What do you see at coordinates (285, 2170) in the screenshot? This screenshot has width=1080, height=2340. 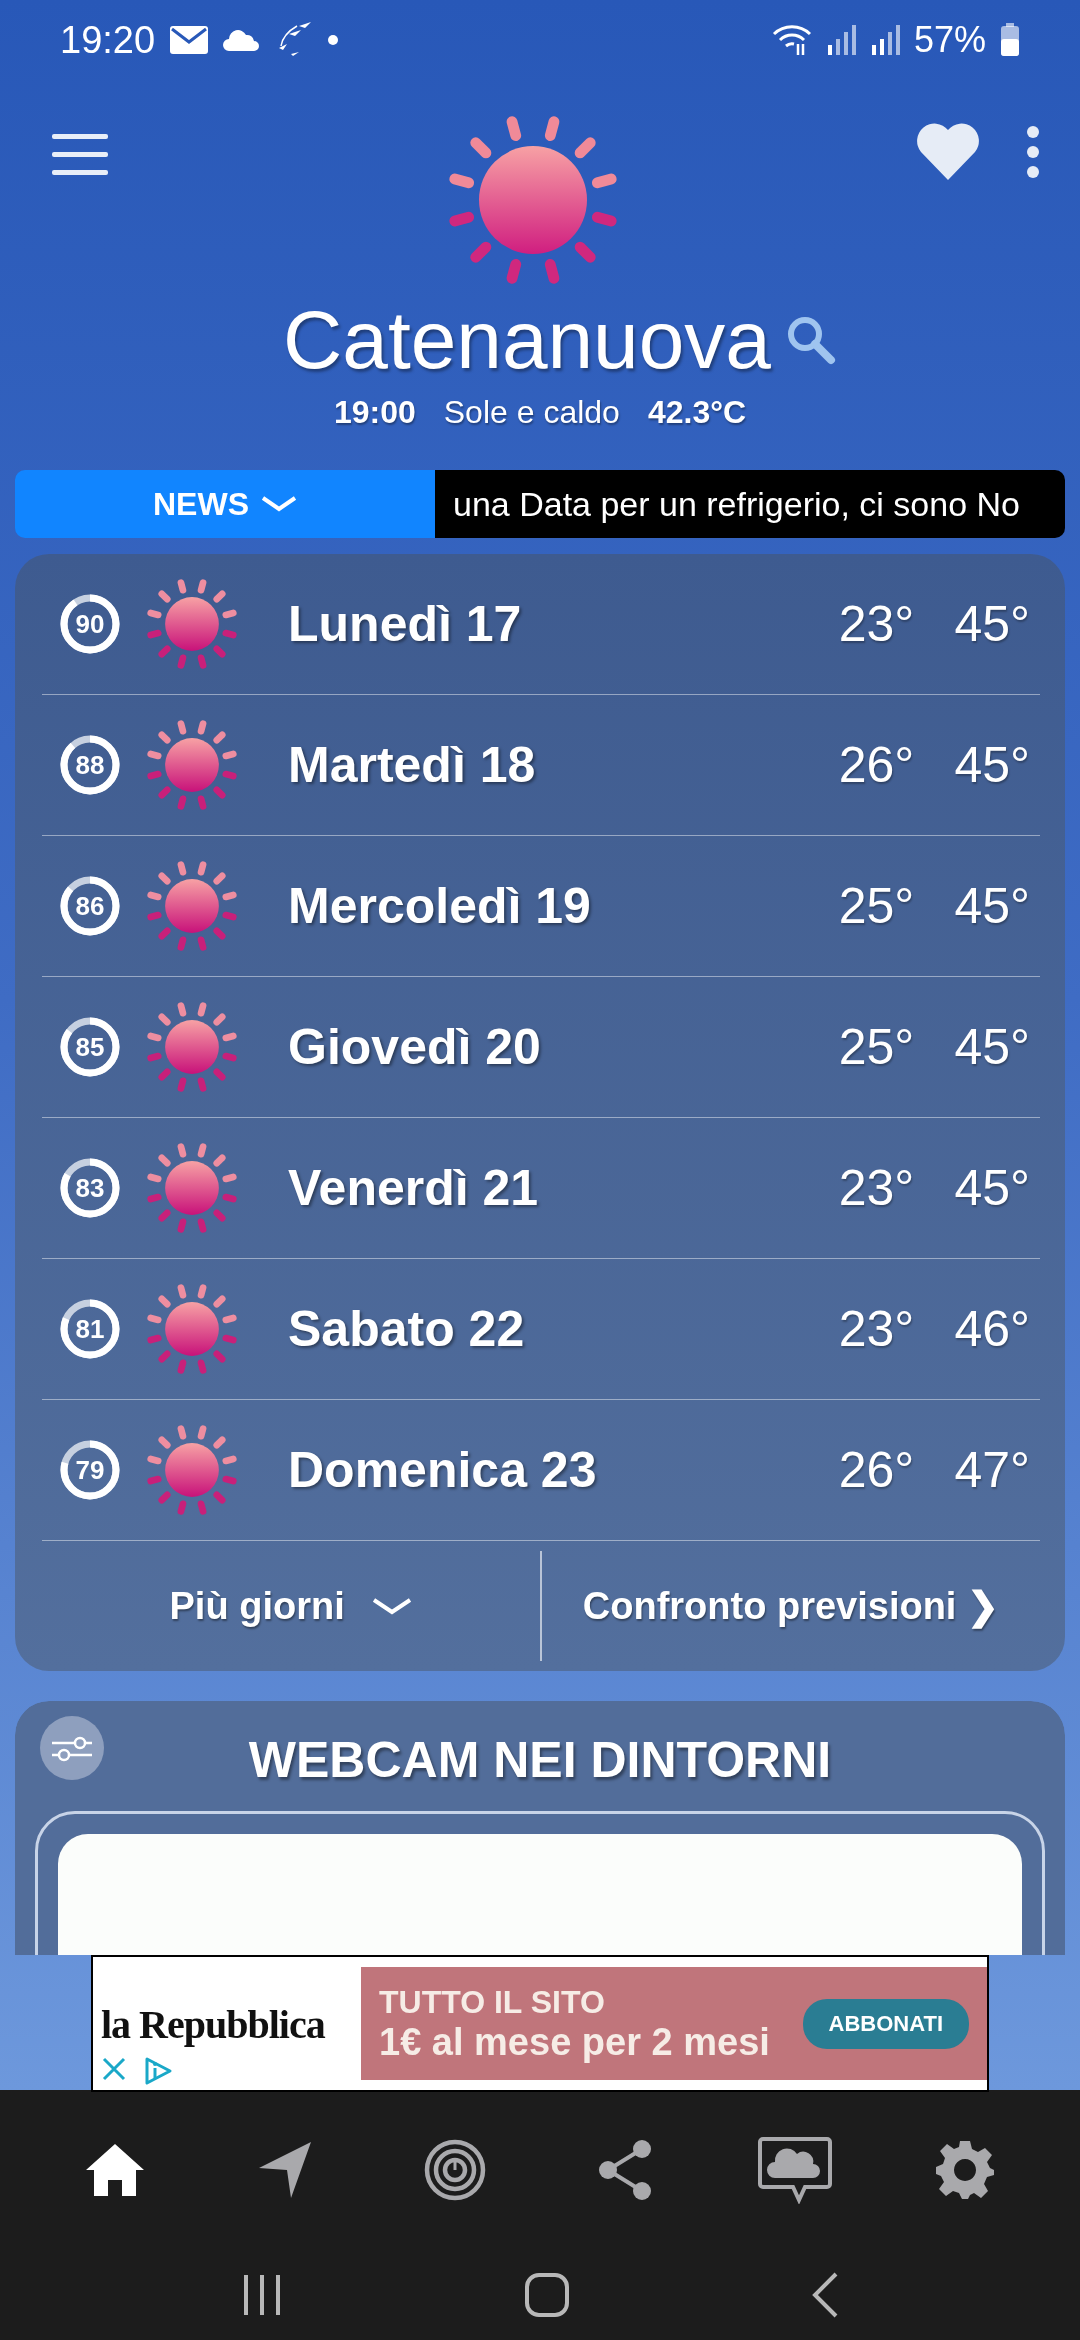 I see `navigation-arrow-icon` at bounding box center [285, 2170].